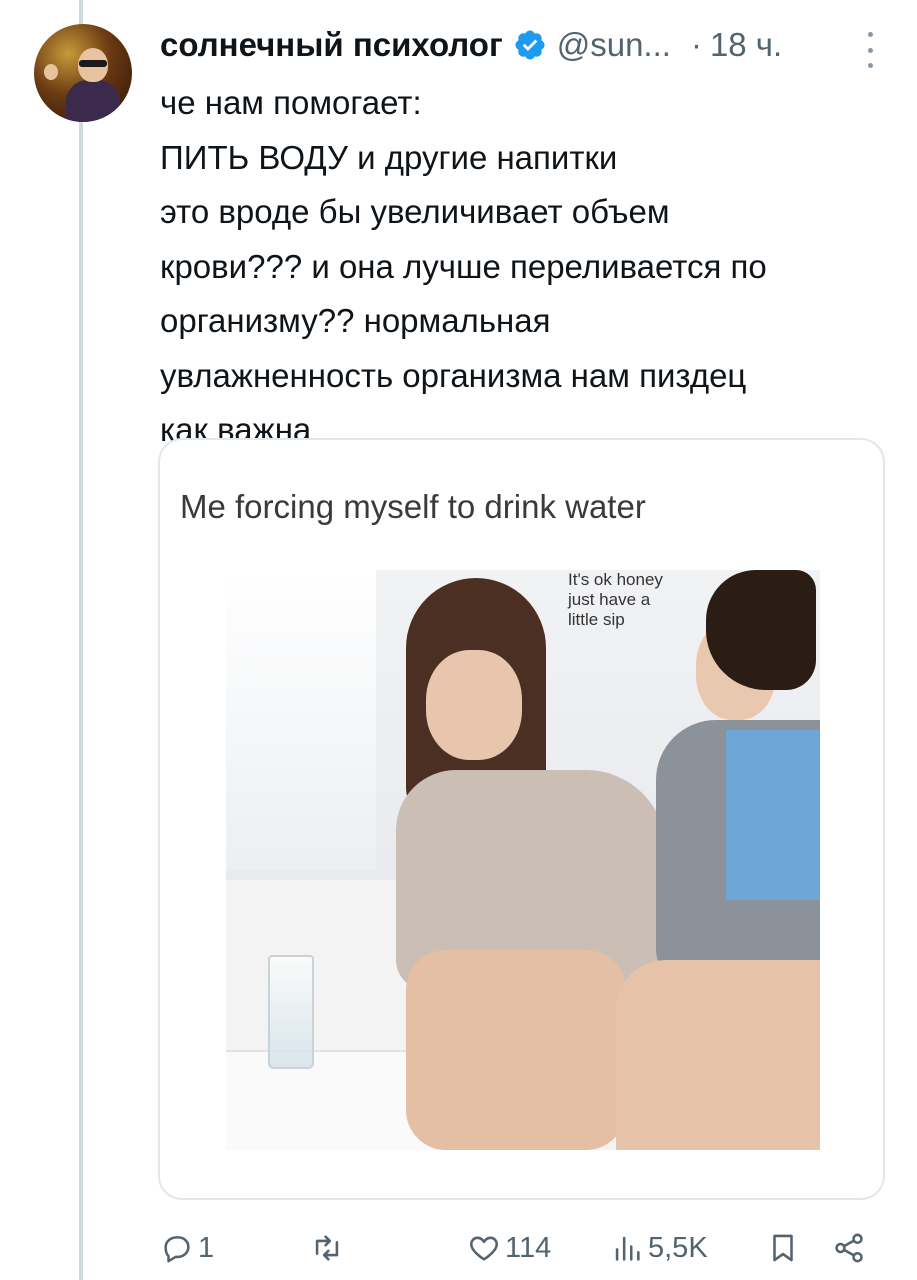  What do you see at coordinates (484, 1248) in the screenshot?
I see `heart-icon` at bounding box center [484, 1248].